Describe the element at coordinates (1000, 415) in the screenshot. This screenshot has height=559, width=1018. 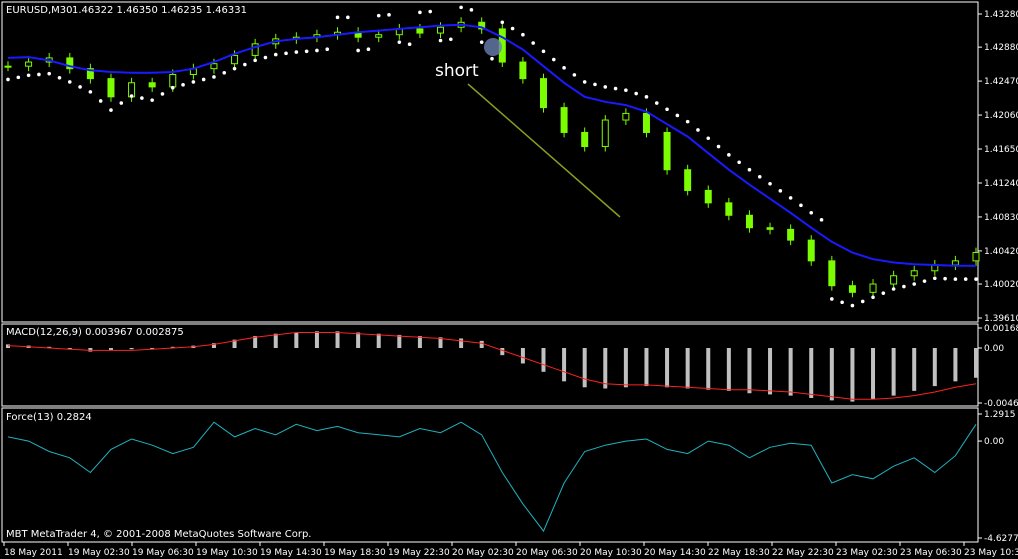
I see `y-tick-label: 1.2915` at that location.